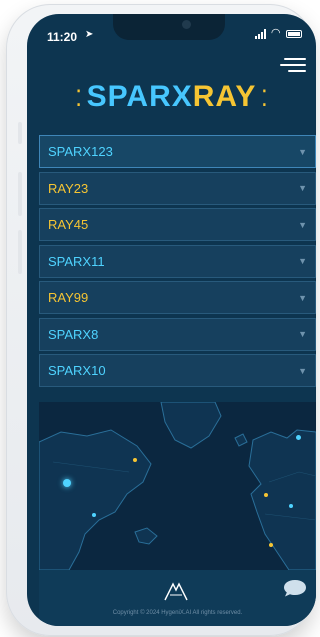 This screenshot has width=320, height=637. Describe the element at coordinates (177, 151) in the screenshot. I see `device-item: SPARX123 ▼` at that location.